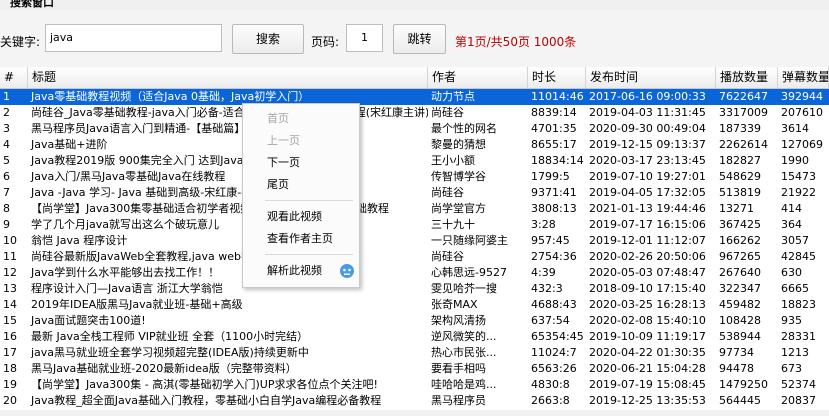  What do you see at coordinates (268, 39) in the screenshot?
I see `search-button: 搜索` at bounding box center [268, 39].